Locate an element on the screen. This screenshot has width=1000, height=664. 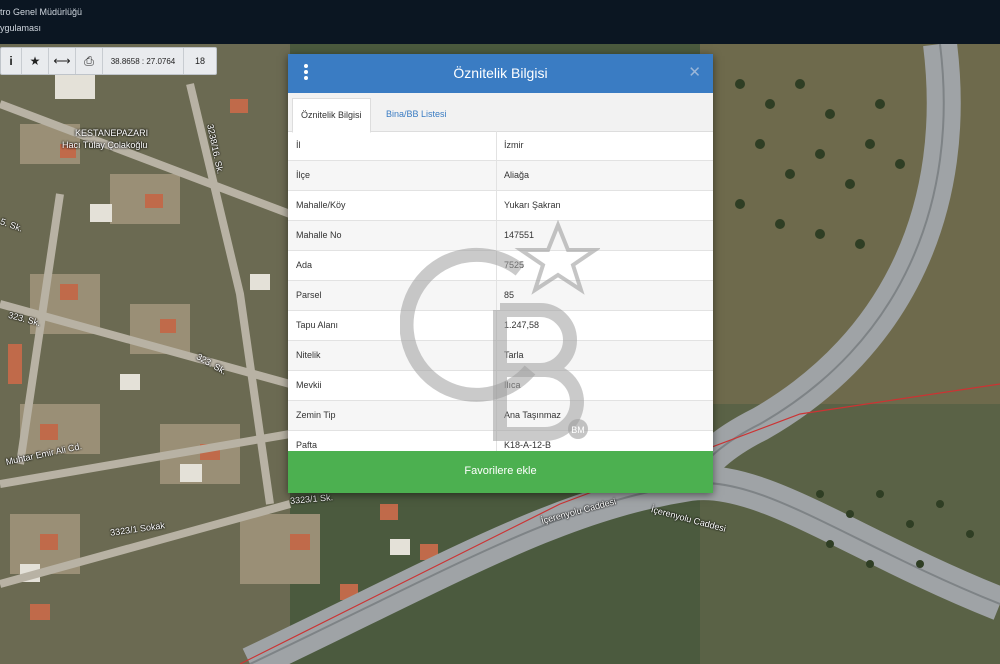
zoom-level: 18 is located at coordinates (199, 61).